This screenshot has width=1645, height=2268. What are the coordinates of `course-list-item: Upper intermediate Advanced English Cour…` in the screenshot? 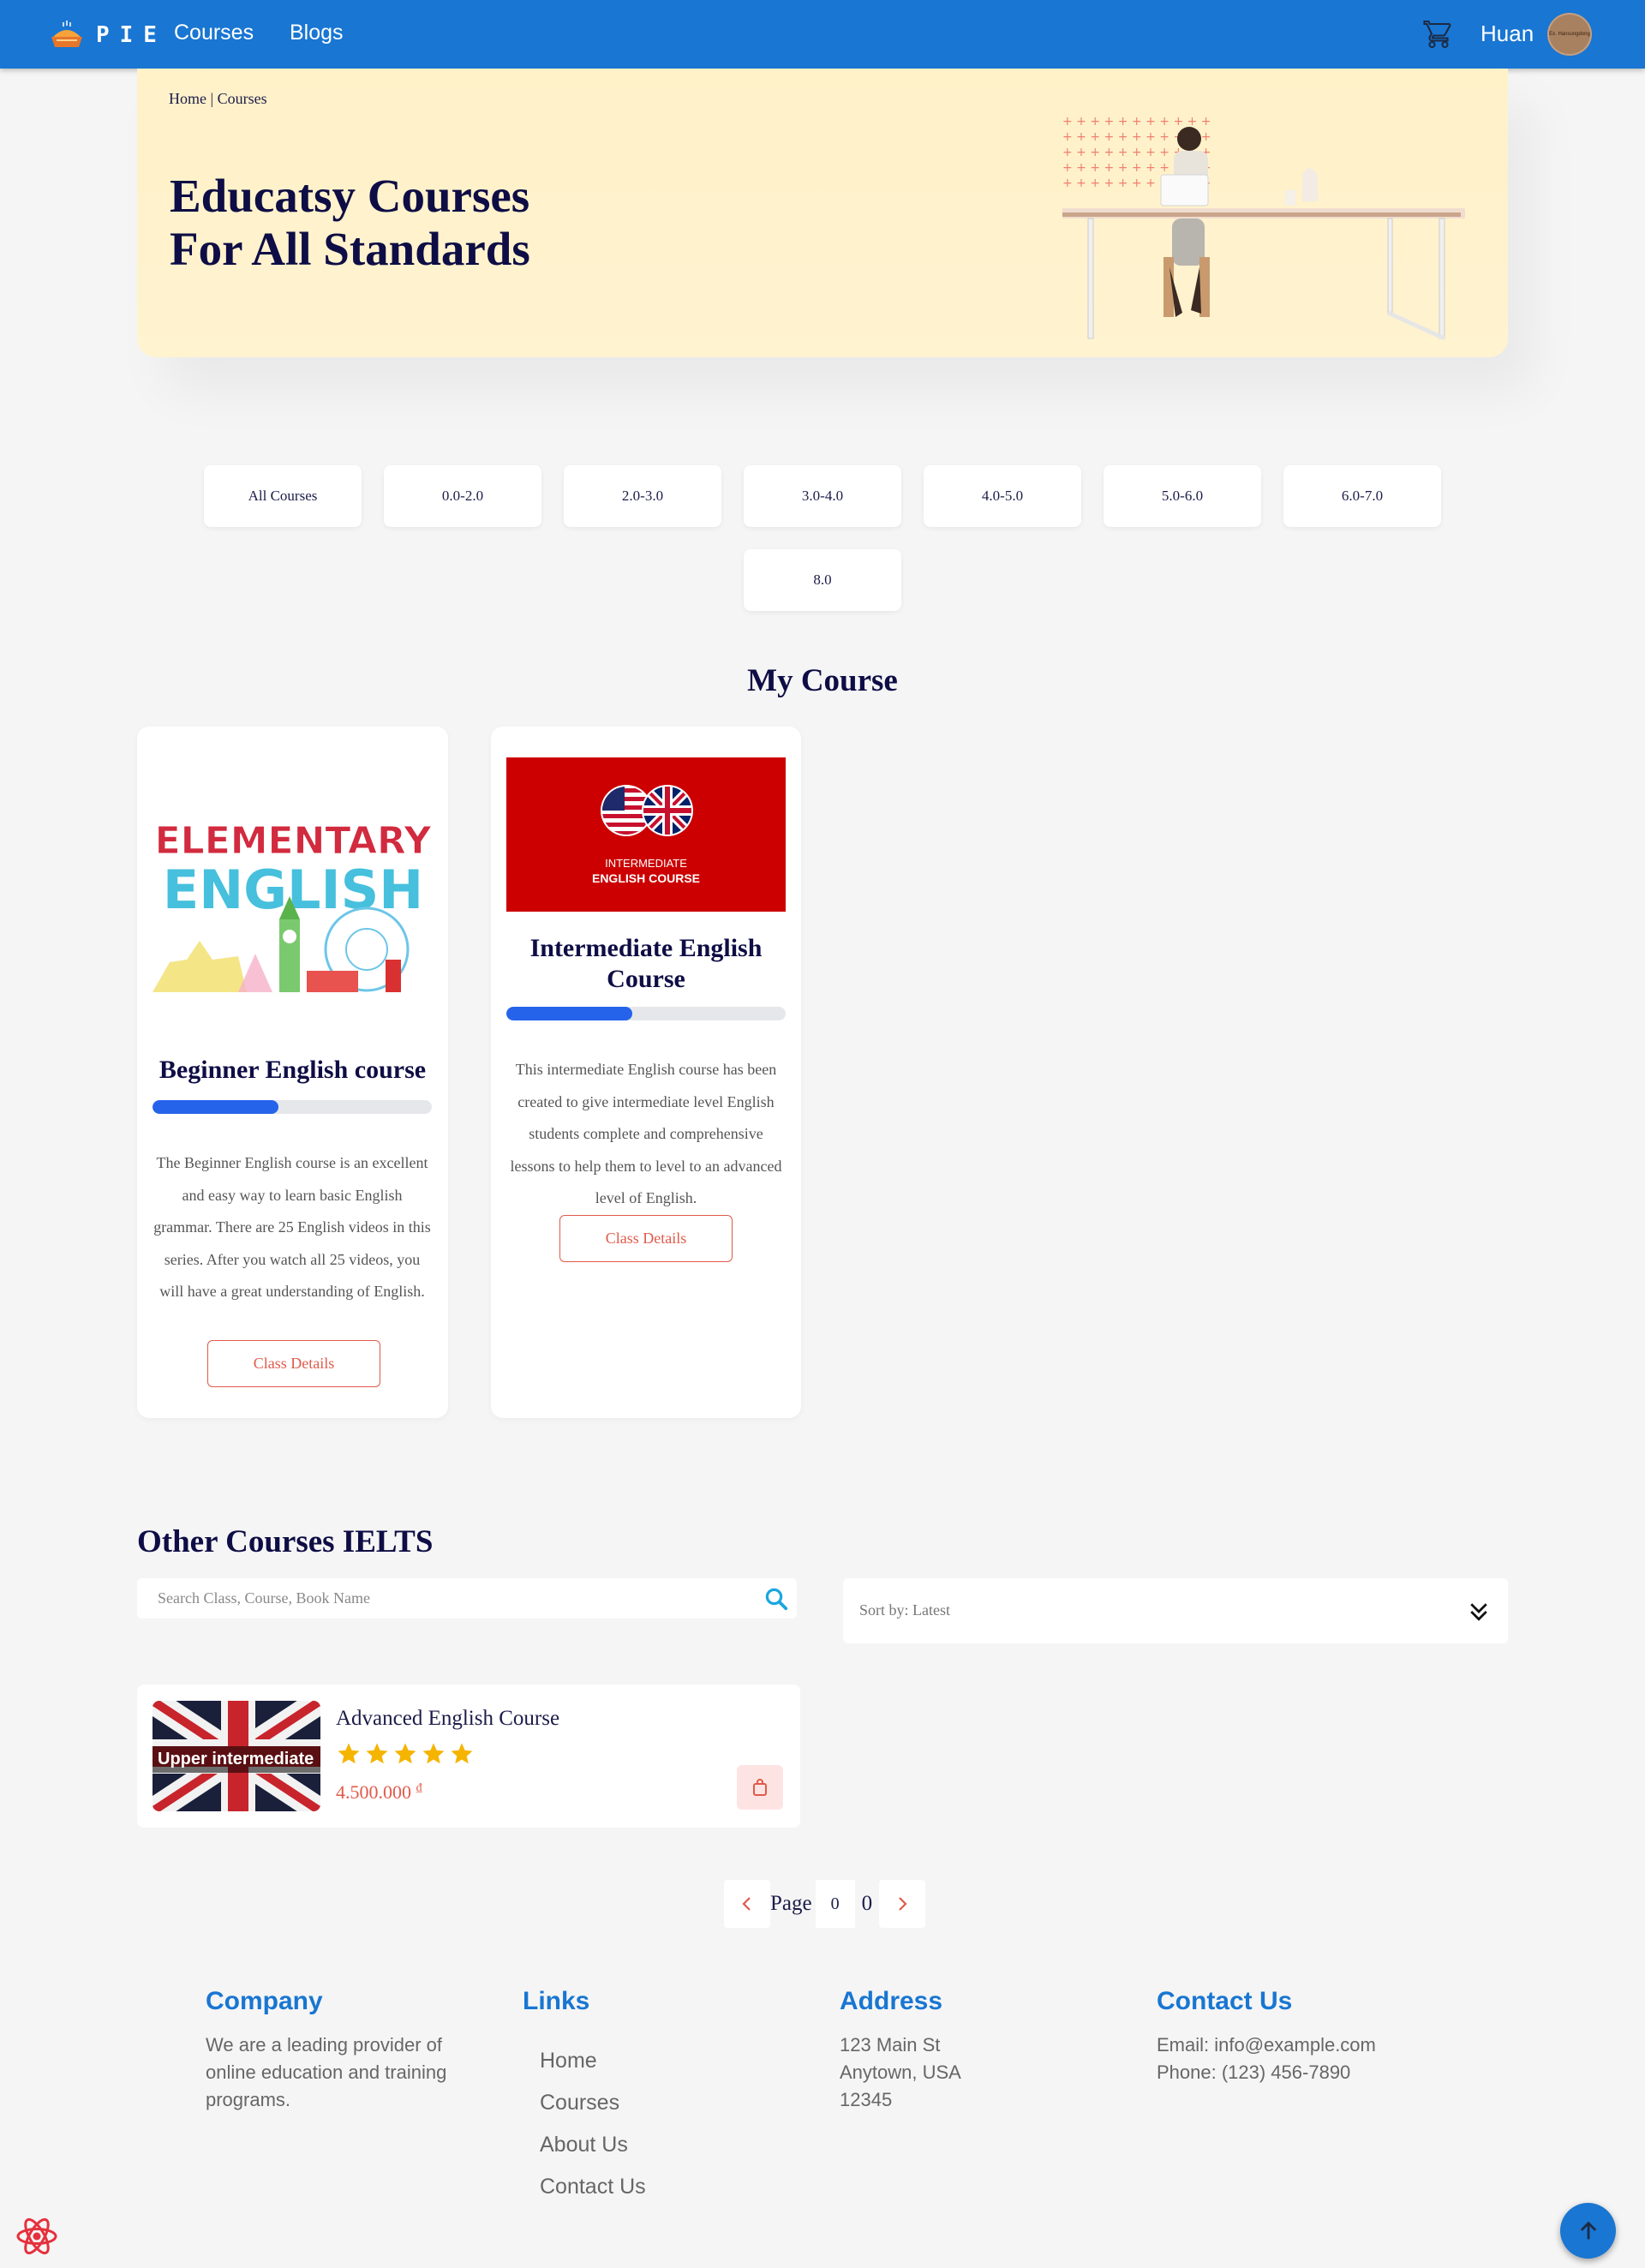 It's located at (468, 1756).